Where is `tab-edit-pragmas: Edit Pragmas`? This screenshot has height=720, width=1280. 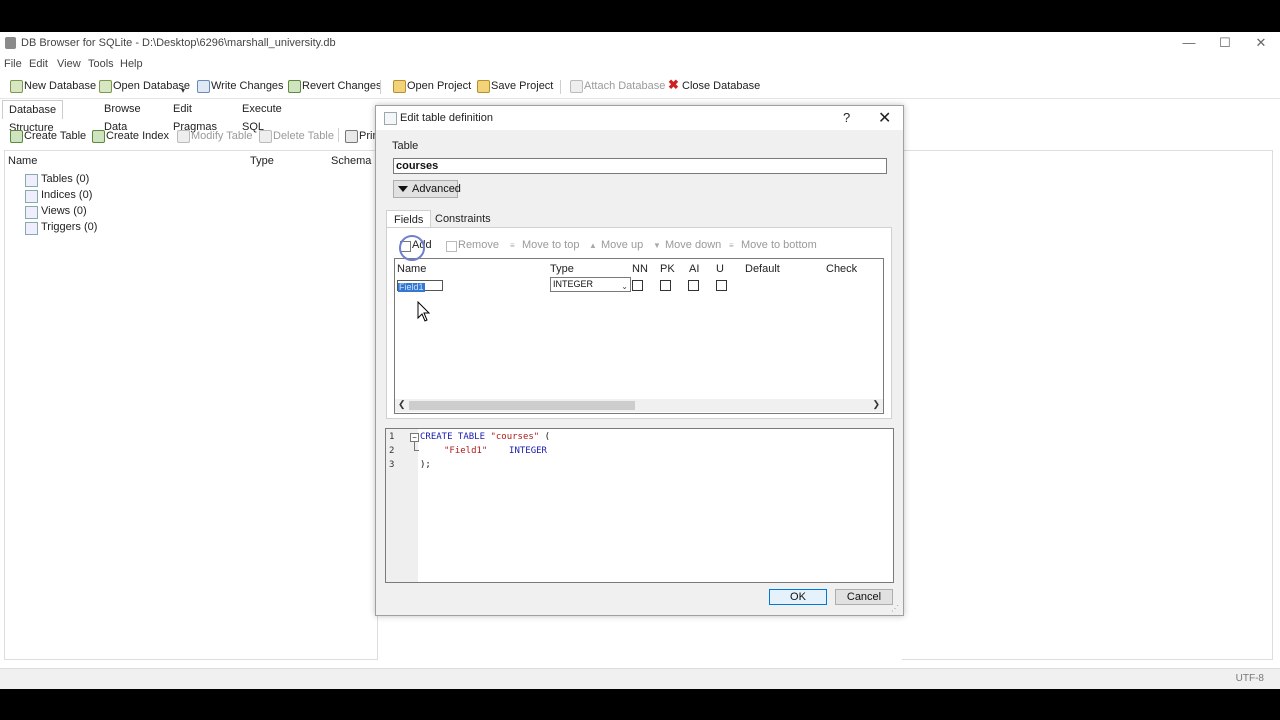 tab-edit-pragmas: Edit Pragmas is located at coordinates (195, 116).